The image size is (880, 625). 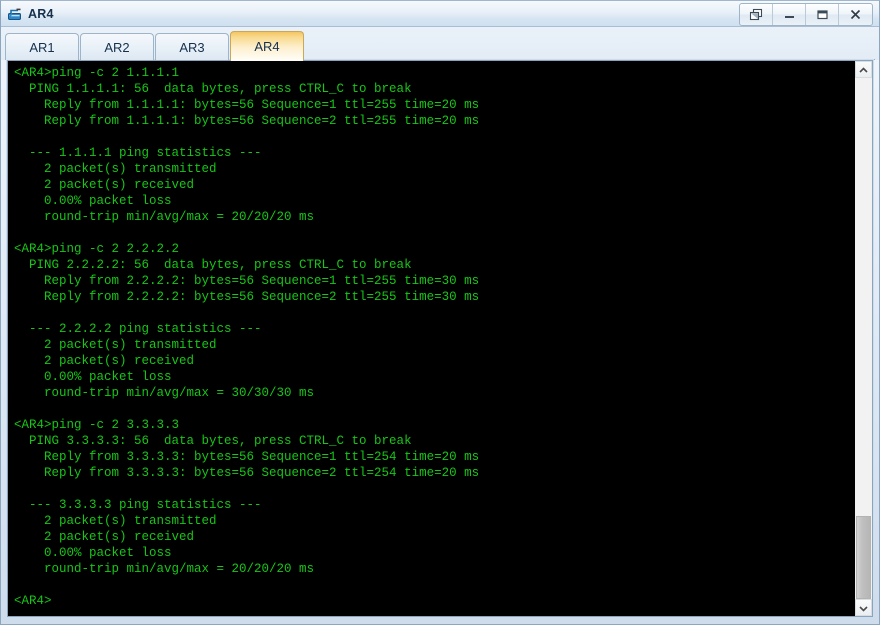 What do you see at coordinates (41, 13) in the screenshot?
I see `window-title: AR4` at bounding box center [41, 13].